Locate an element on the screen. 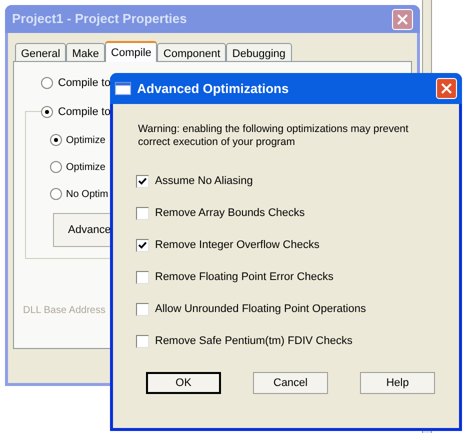  tab: General is located at coordinates (40, 52).